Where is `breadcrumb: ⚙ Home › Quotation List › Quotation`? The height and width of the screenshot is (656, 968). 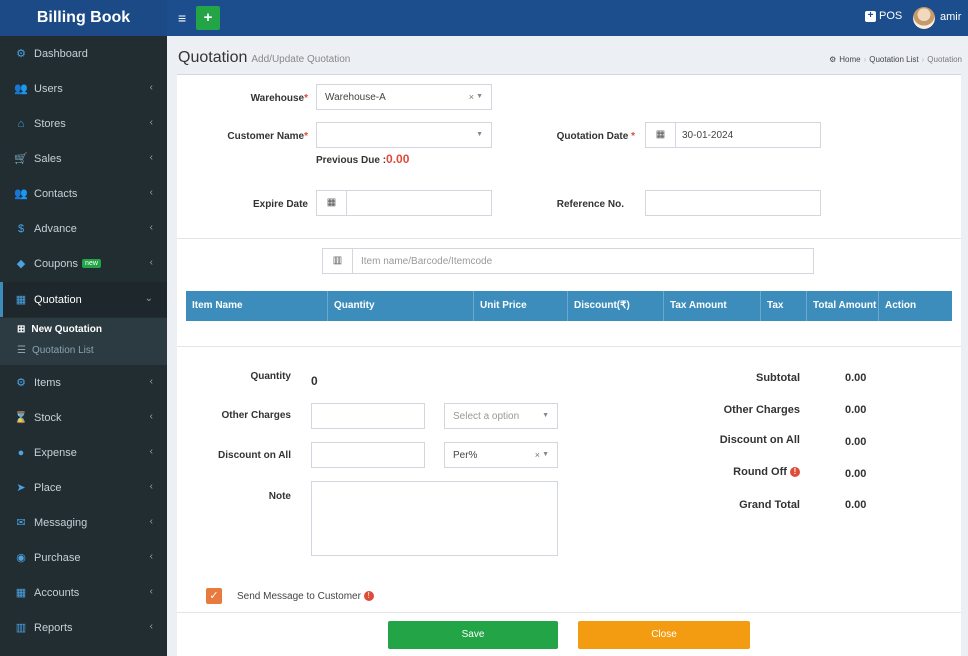
breadcrumb: ⚙ Home › Quotation List › Quotation is located at coordinates (895, 59).